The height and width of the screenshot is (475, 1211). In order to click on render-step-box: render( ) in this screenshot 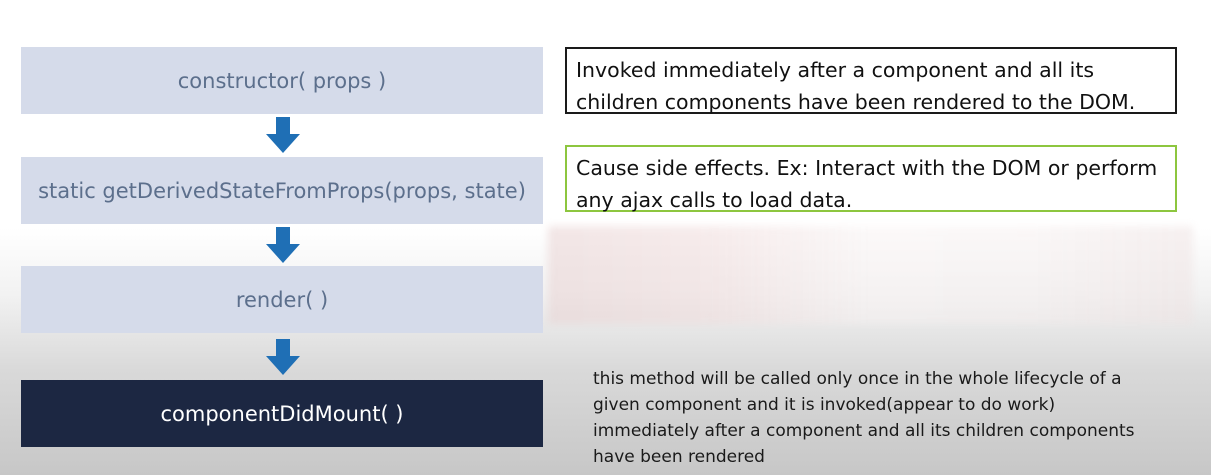, I will do `click(282, 299)`.